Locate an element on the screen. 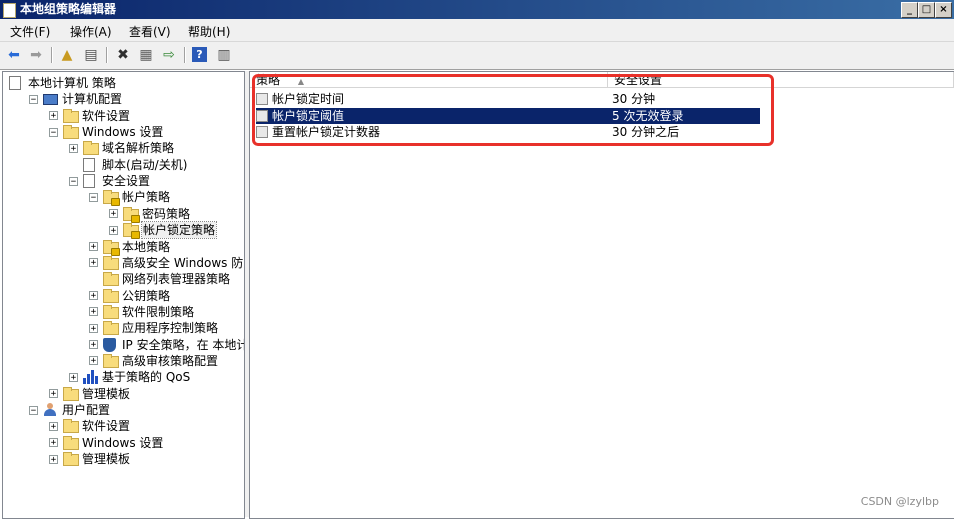  tree-item: + IP 安全策略，在 本地计算机 is located at coordinates (166, 345).